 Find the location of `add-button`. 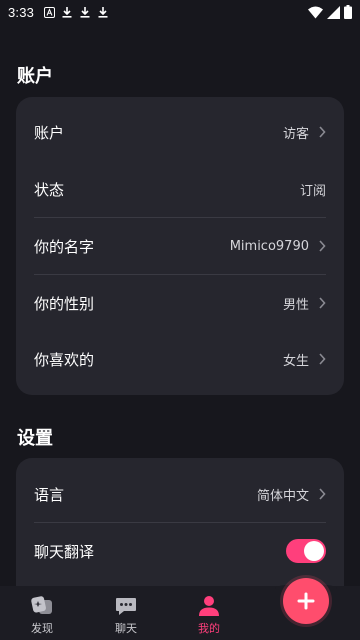

add-button is located at coordinates (306, 601).